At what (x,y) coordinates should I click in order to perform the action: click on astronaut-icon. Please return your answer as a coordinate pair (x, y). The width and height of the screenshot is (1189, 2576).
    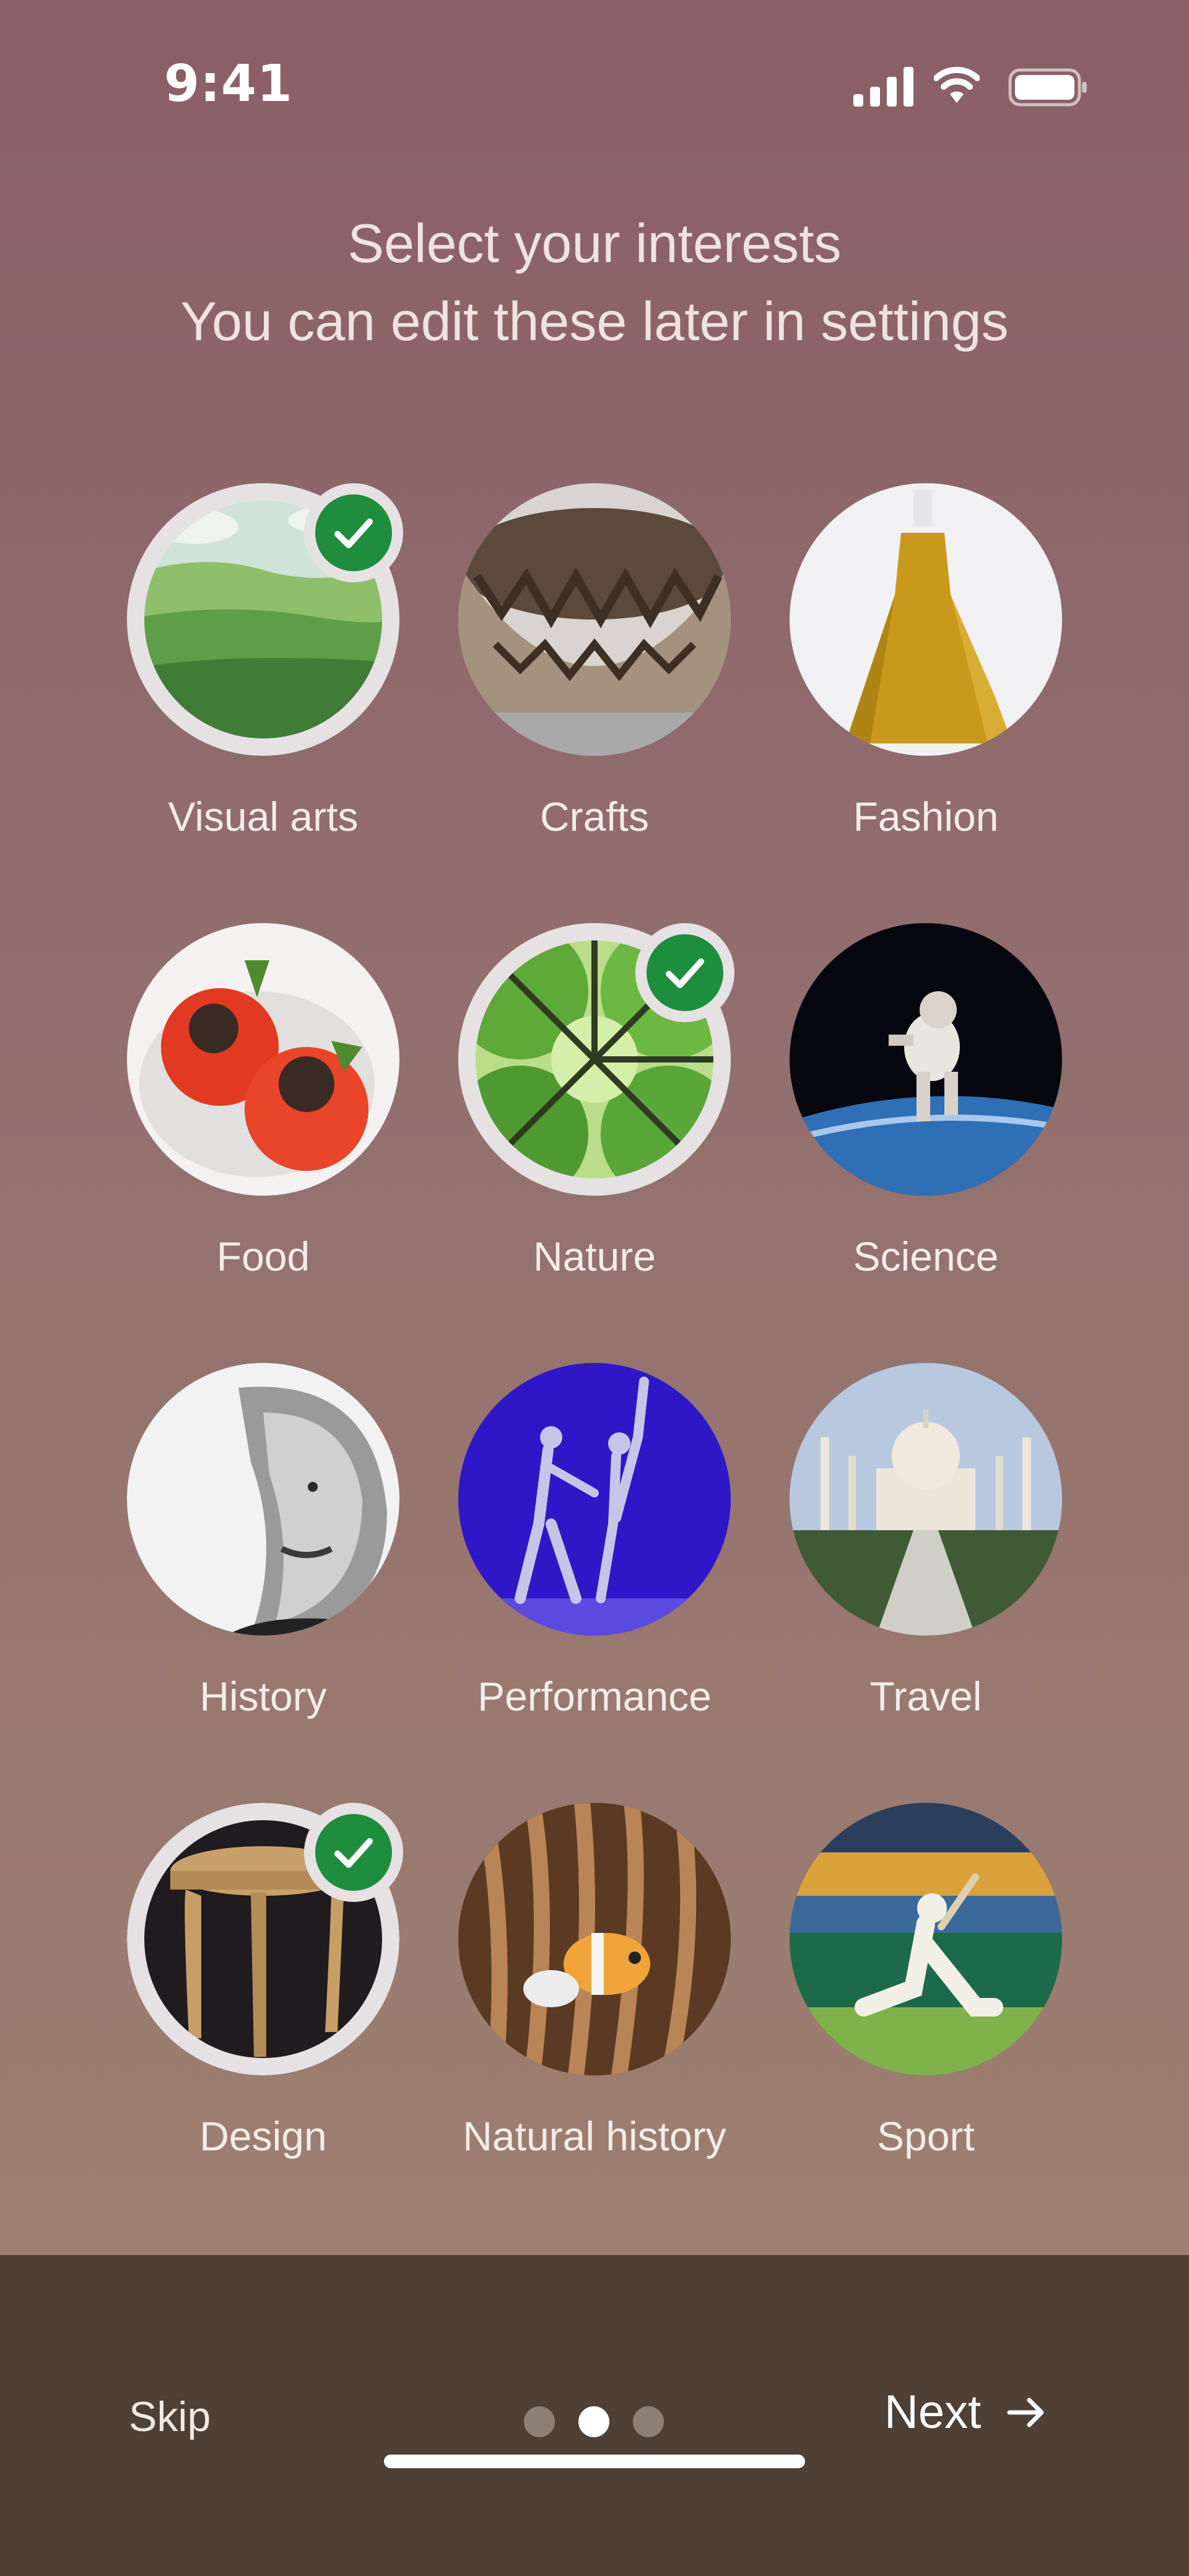
    Looking at the image, I should click on (926, 1059).